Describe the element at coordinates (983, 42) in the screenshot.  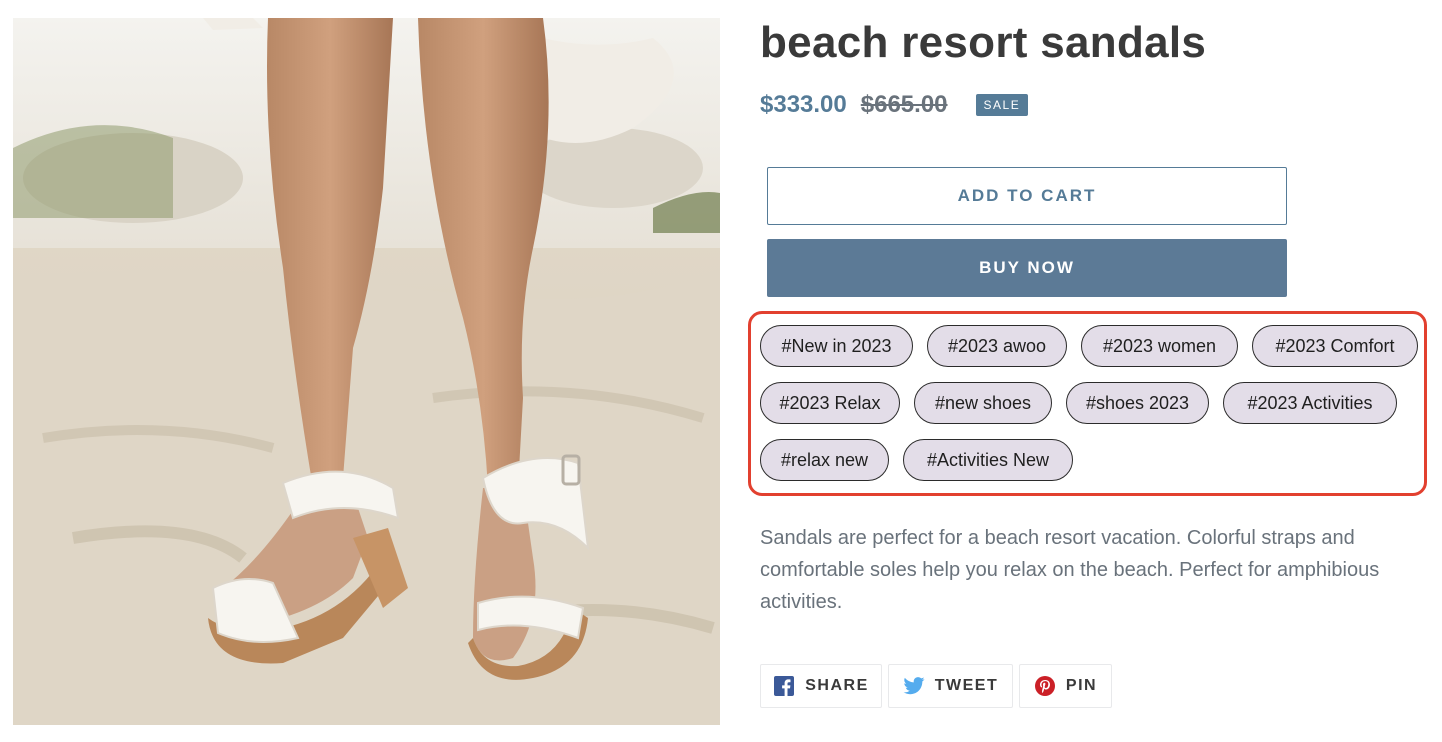
I see `product-title: beach resort sandals` at that location.